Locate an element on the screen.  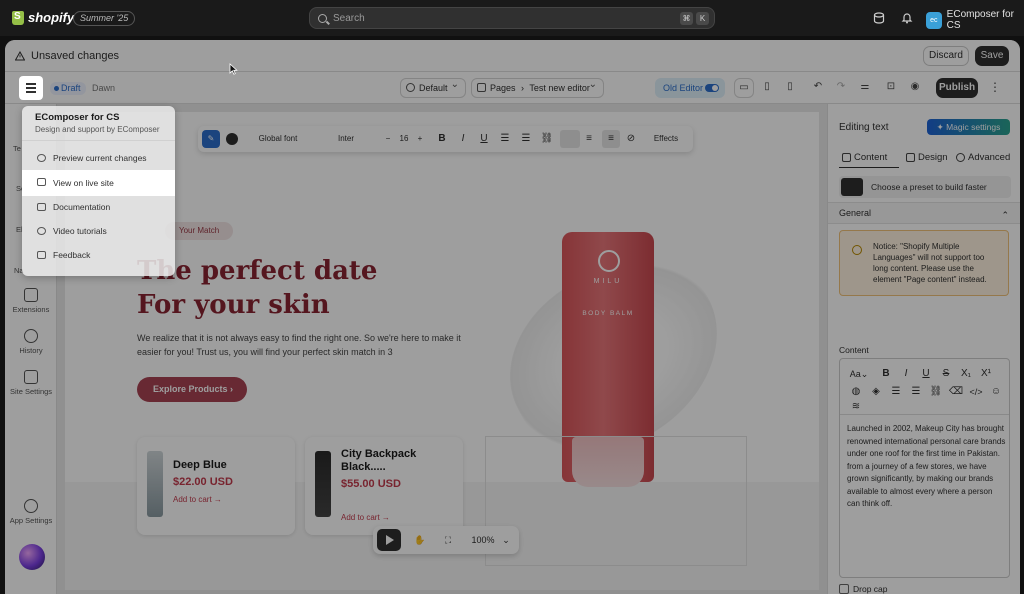
code-icon: </> is located at coordinates (976, 392).